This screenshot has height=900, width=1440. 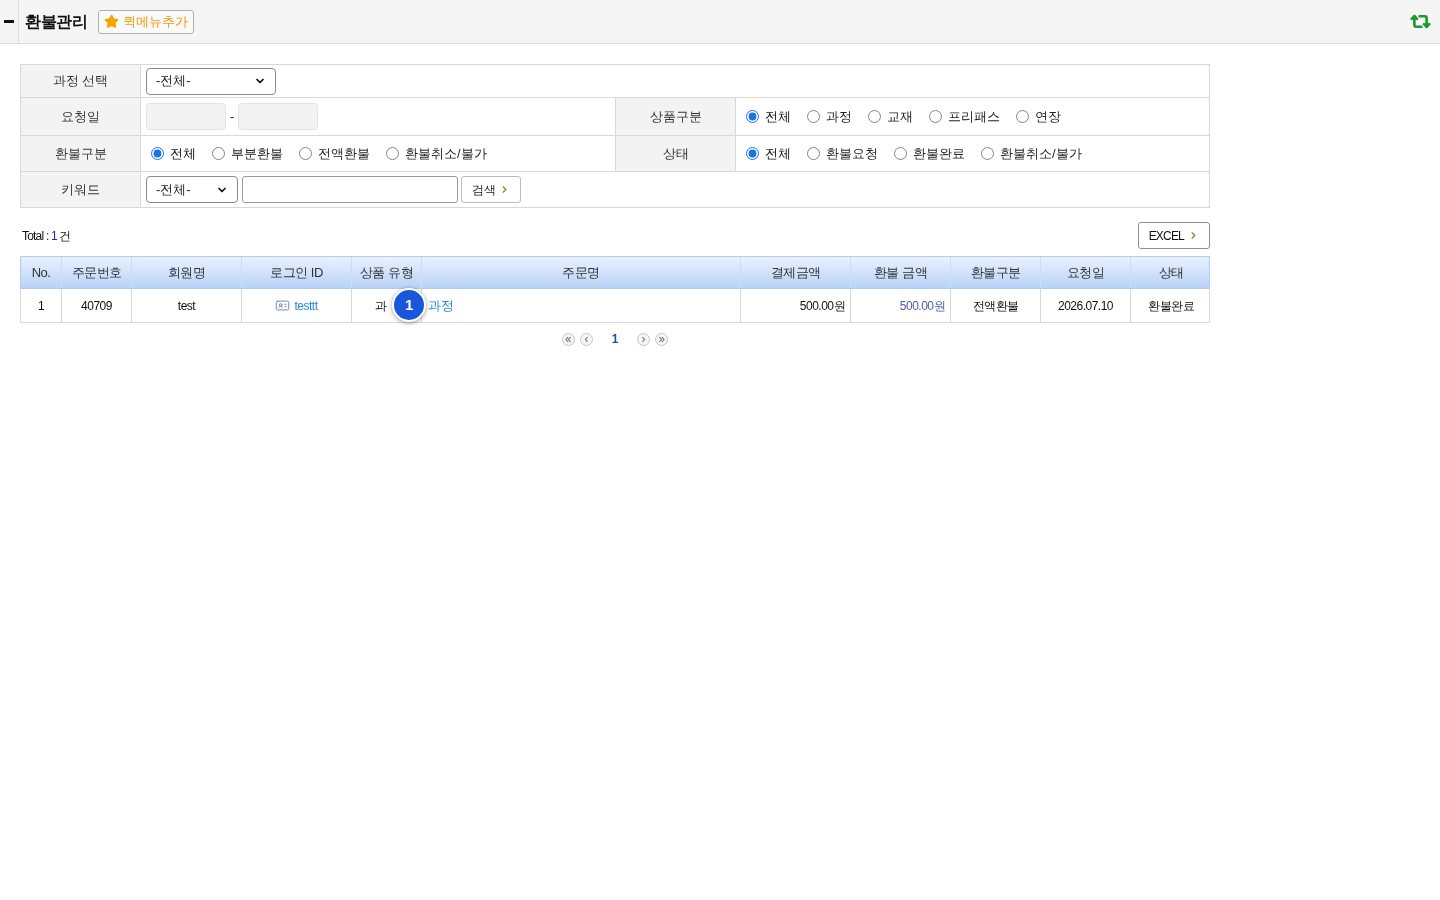 I want to click on page-title: 환불관리, so click(x=56, y=21).